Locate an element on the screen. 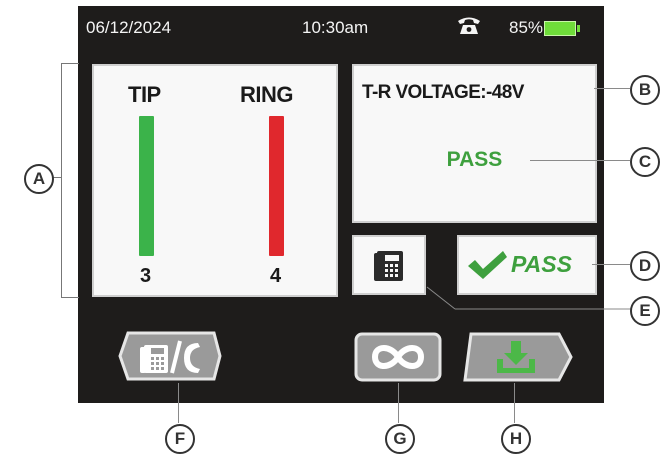 The width and height of the screenshot is (665, 456). loop-button is located at coordinates (398, 357).